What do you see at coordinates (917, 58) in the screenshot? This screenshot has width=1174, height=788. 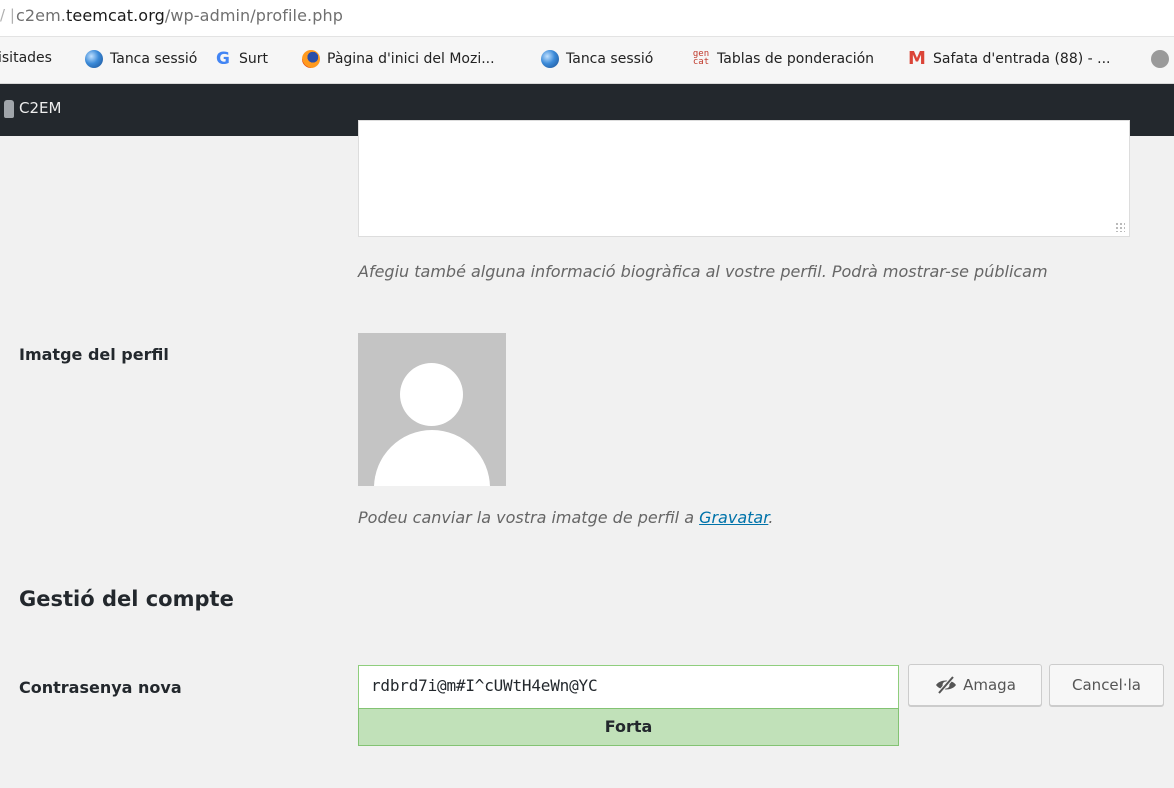 I see `gmail-icon: M` at bounding box center [917, 58].